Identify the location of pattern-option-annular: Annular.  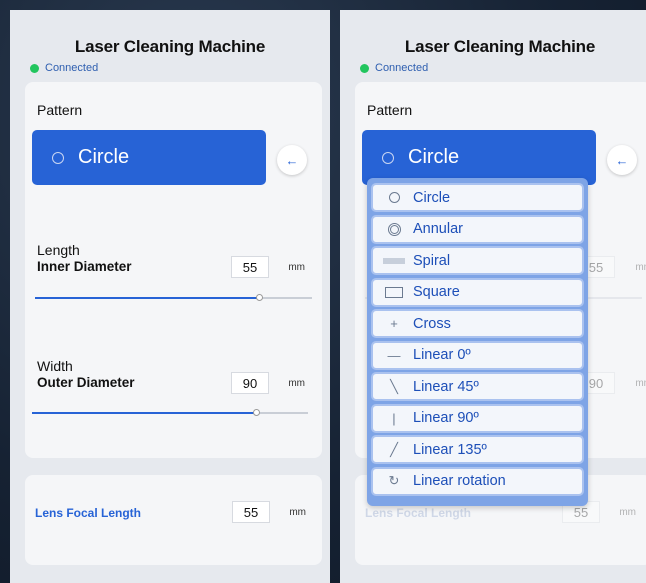
(477, 229).